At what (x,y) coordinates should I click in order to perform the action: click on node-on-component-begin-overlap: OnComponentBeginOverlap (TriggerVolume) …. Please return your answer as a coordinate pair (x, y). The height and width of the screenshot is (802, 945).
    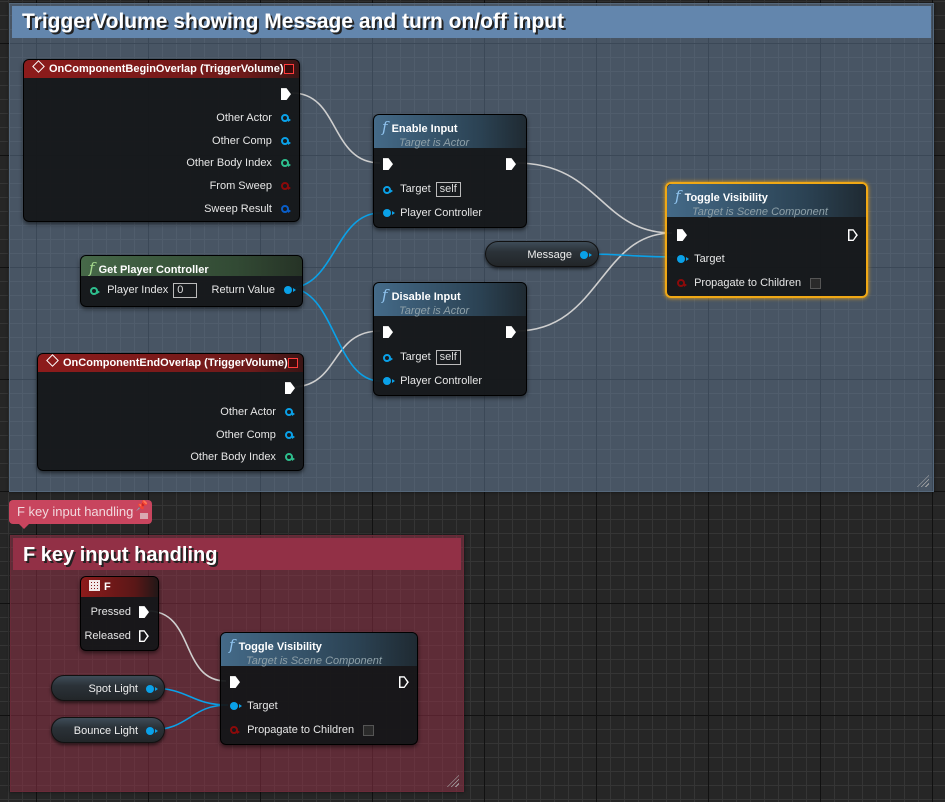
    Looking at the image, I should click on (161, 140).